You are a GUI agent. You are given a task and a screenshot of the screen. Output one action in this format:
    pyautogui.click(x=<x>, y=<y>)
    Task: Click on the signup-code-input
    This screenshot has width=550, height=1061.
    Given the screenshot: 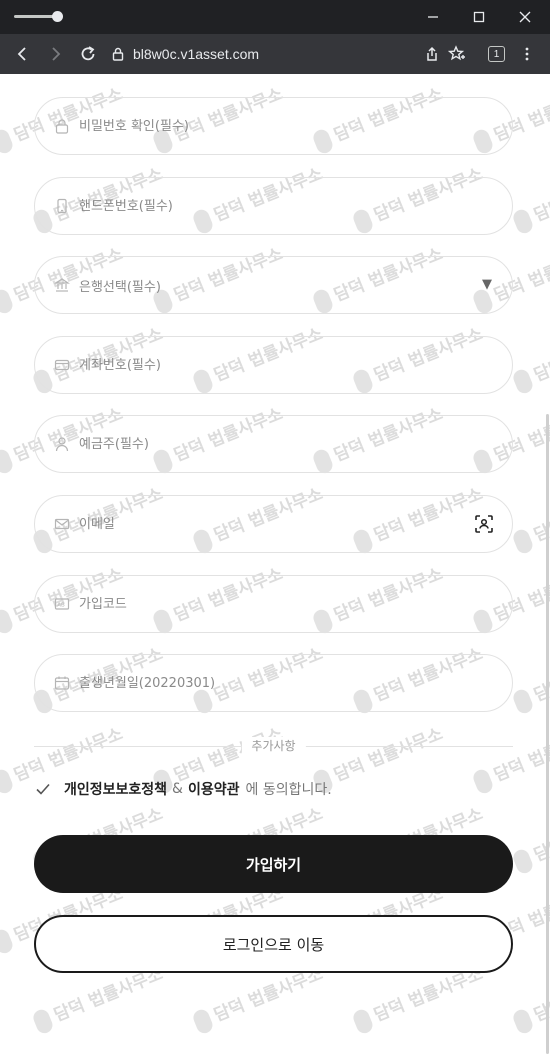 What is the action you would take?
    pyautogui.click(x=279, y=604)
    